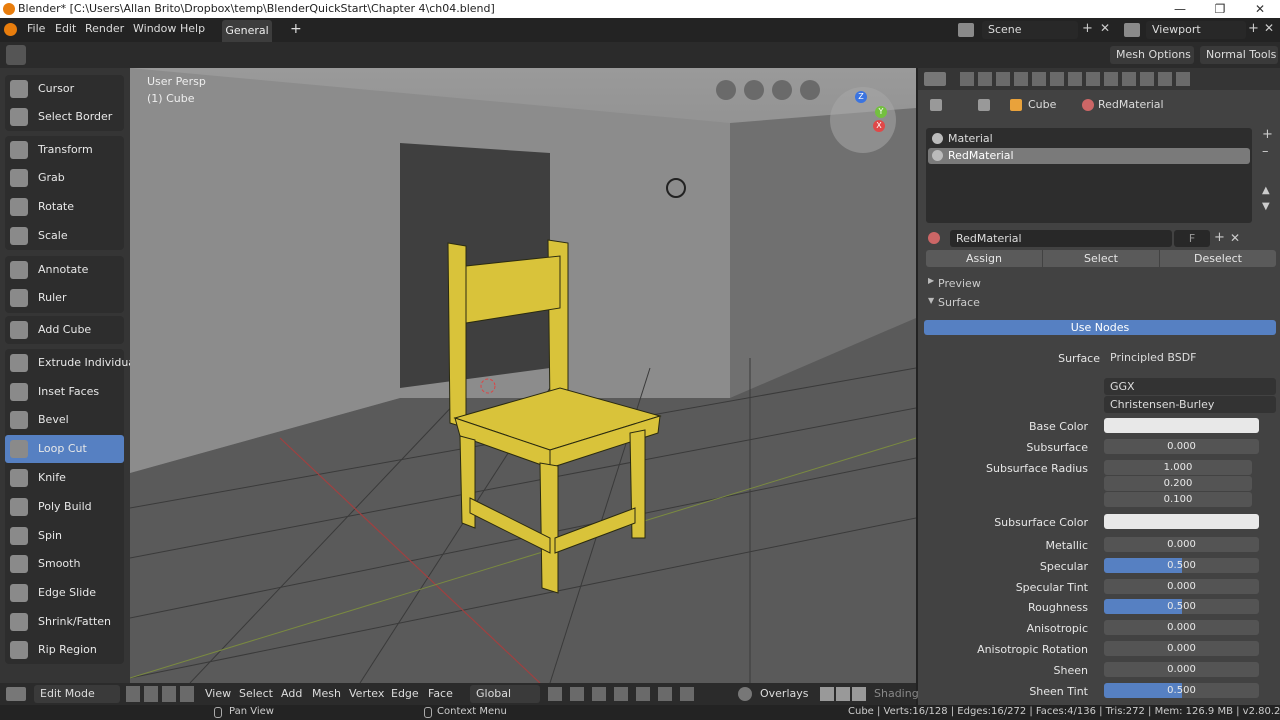  What do you see at coordinates (1075, 79) in the screenshot?
I see `properties-context-icons` at bounding box center [1075, 79].